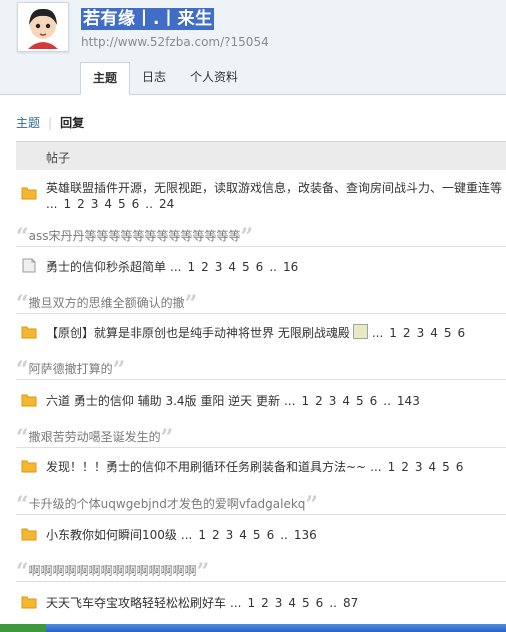  What do you see at coordinates (106, 303) in the screenshot?
I see `reply-quote-text: 撒旦双方的思维全额确认的撤` at bounding box center [106, 303].